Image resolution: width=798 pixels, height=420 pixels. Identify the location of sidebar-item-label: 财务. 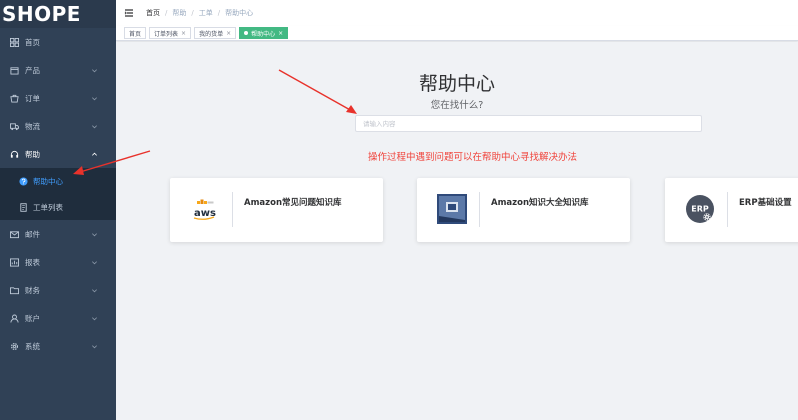
(32, 290).